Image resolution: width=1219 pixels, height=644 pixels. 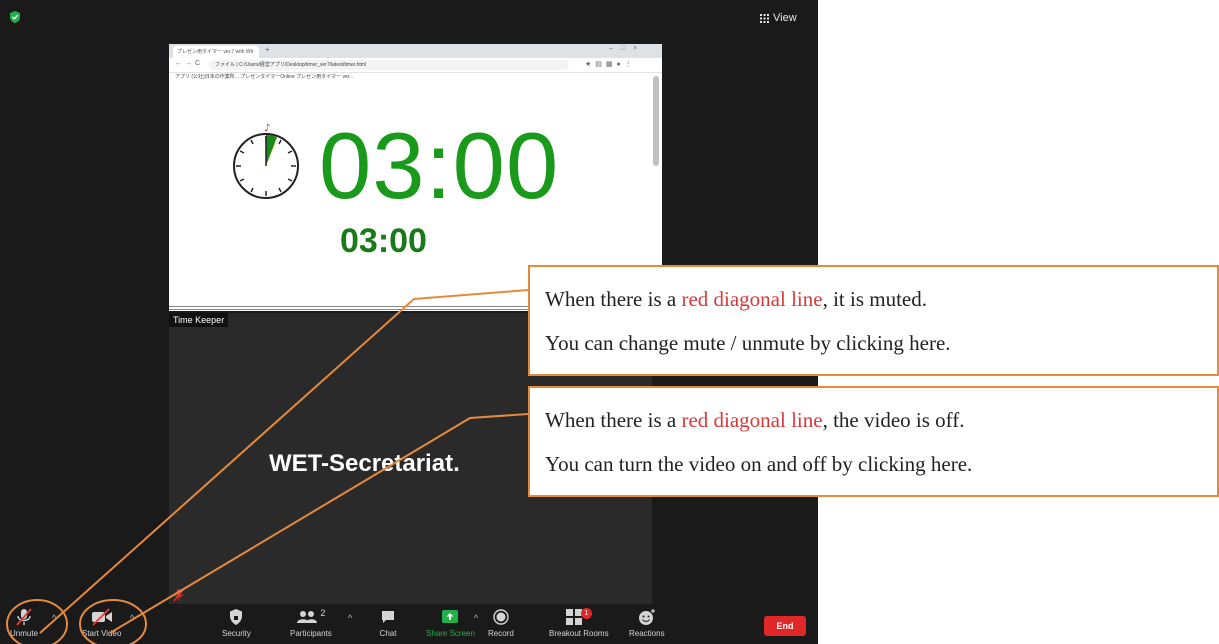 I want to click on unmute-label: Unmute, so click(x=24, y=633).